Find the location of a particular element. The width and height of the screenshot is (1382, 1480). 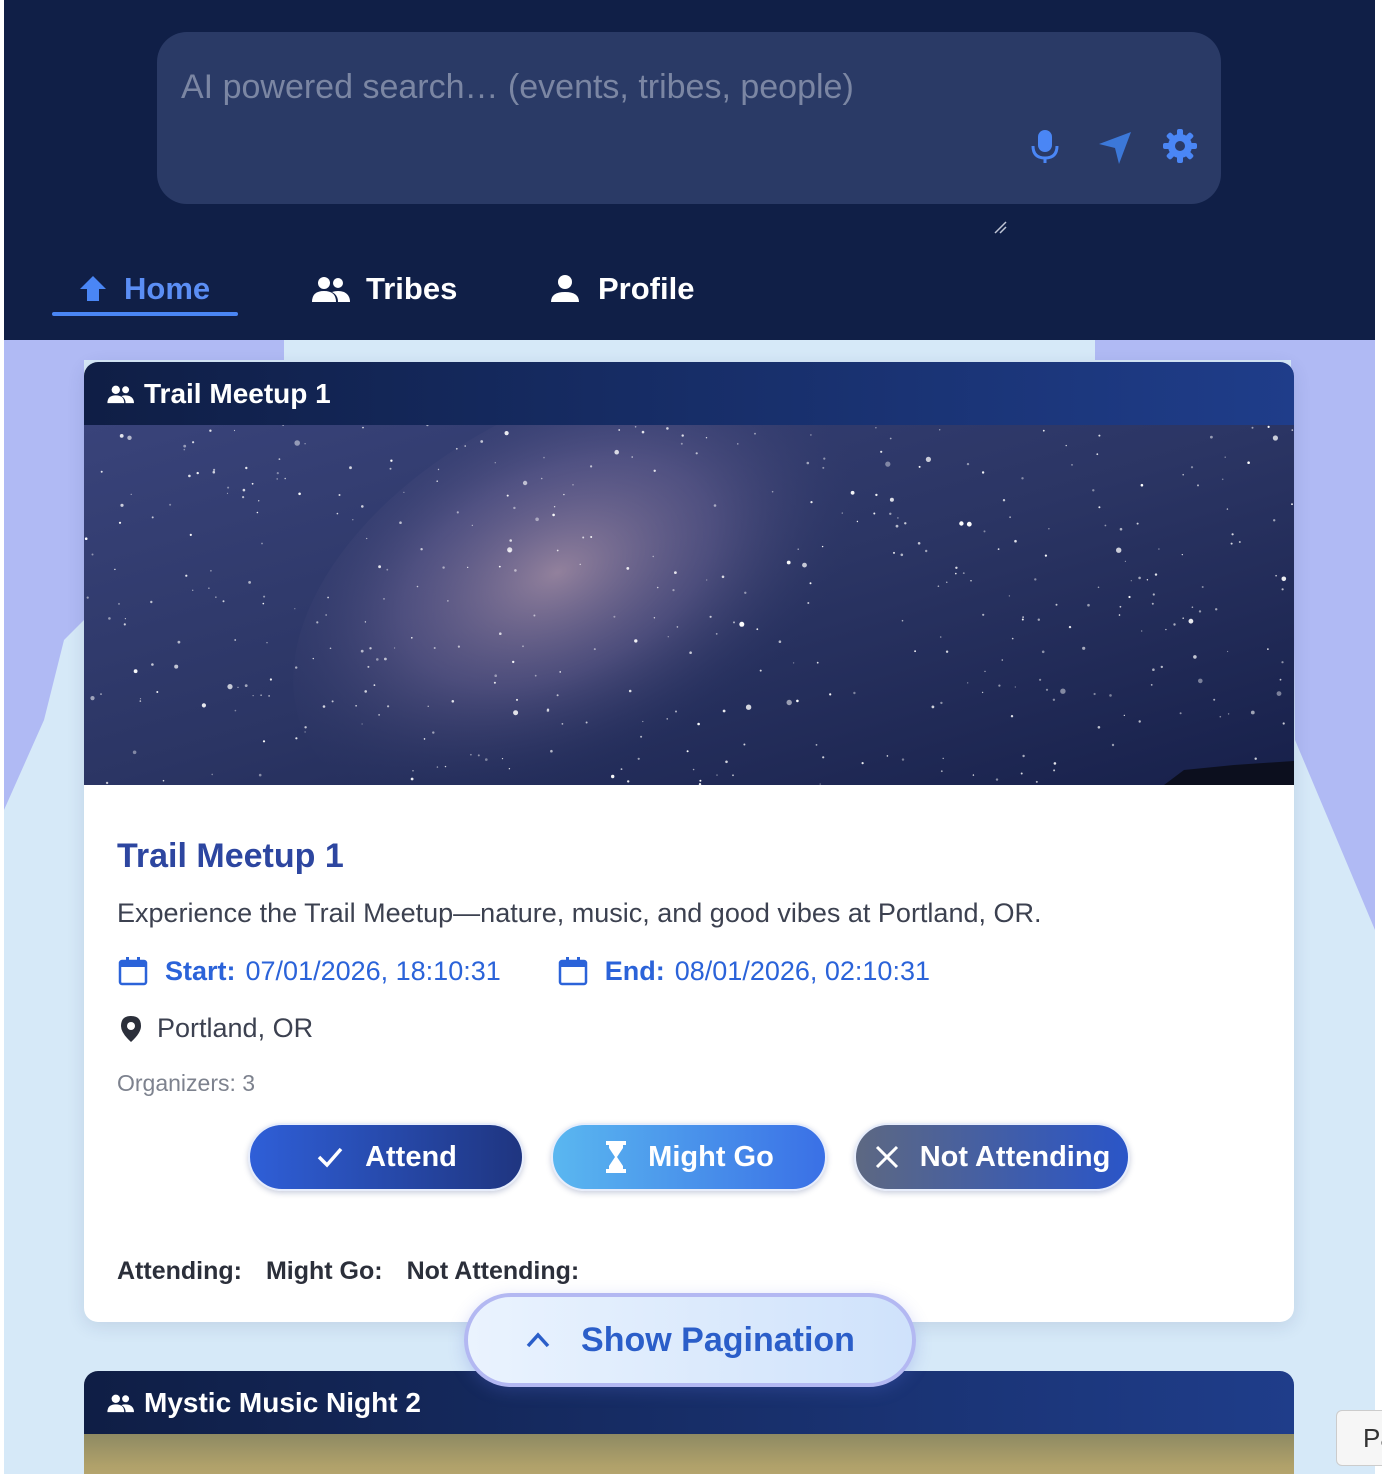

event-end: End: 08/01/2026, 02:10:31 is located at coordinates (743, 971).